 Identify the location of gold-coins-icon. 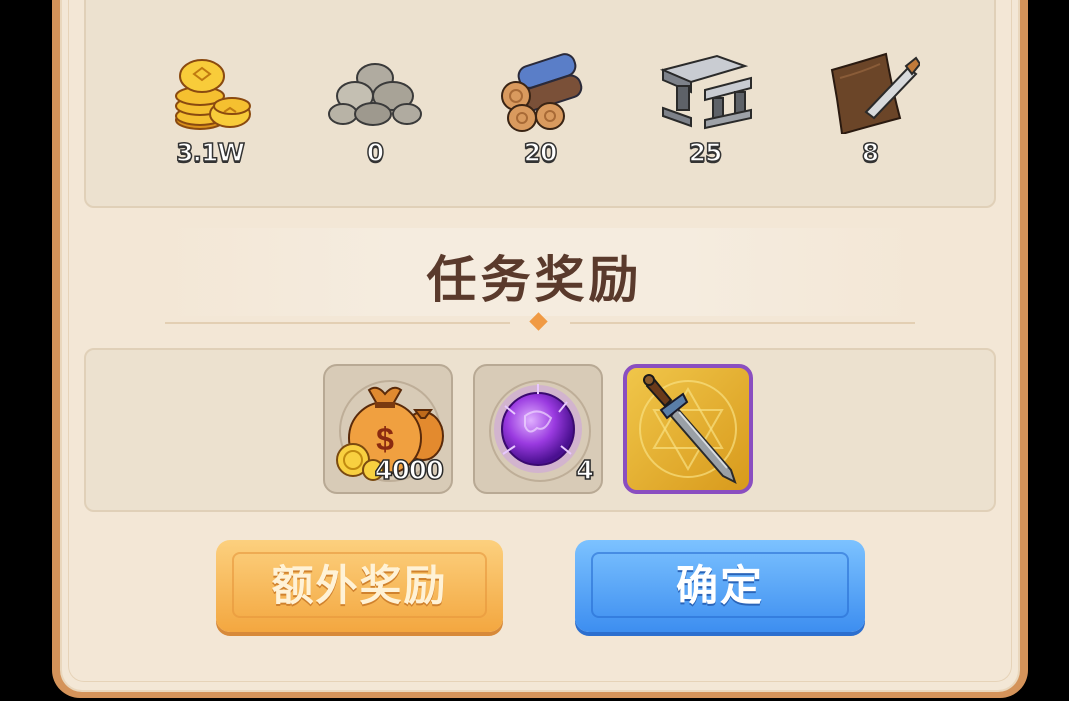
(210, 91).